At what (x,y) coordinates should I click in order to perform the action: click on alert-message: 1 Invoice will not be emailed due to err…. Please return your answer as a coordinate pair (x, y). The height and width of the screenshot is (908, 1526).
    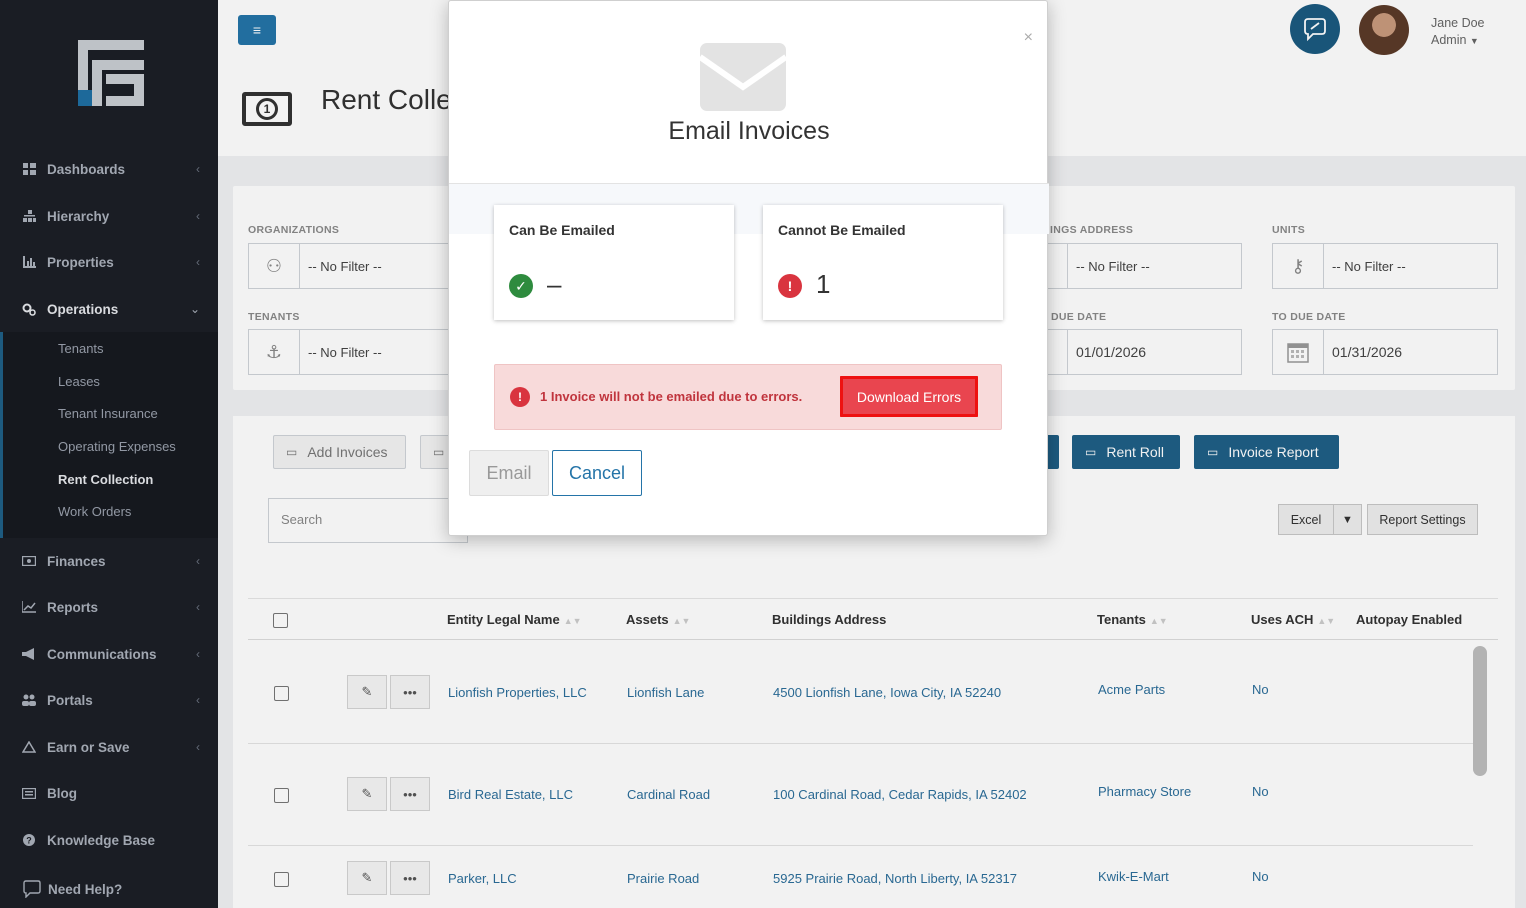
    Looking at the image, I should click on (671, 396).